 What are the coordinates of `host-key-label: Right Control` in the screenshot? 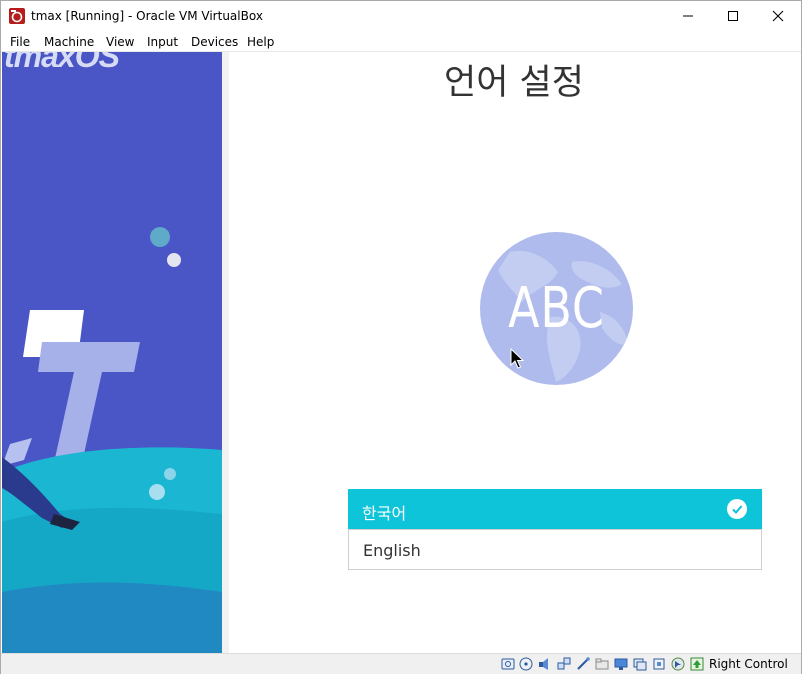 It's located at (748, 664).